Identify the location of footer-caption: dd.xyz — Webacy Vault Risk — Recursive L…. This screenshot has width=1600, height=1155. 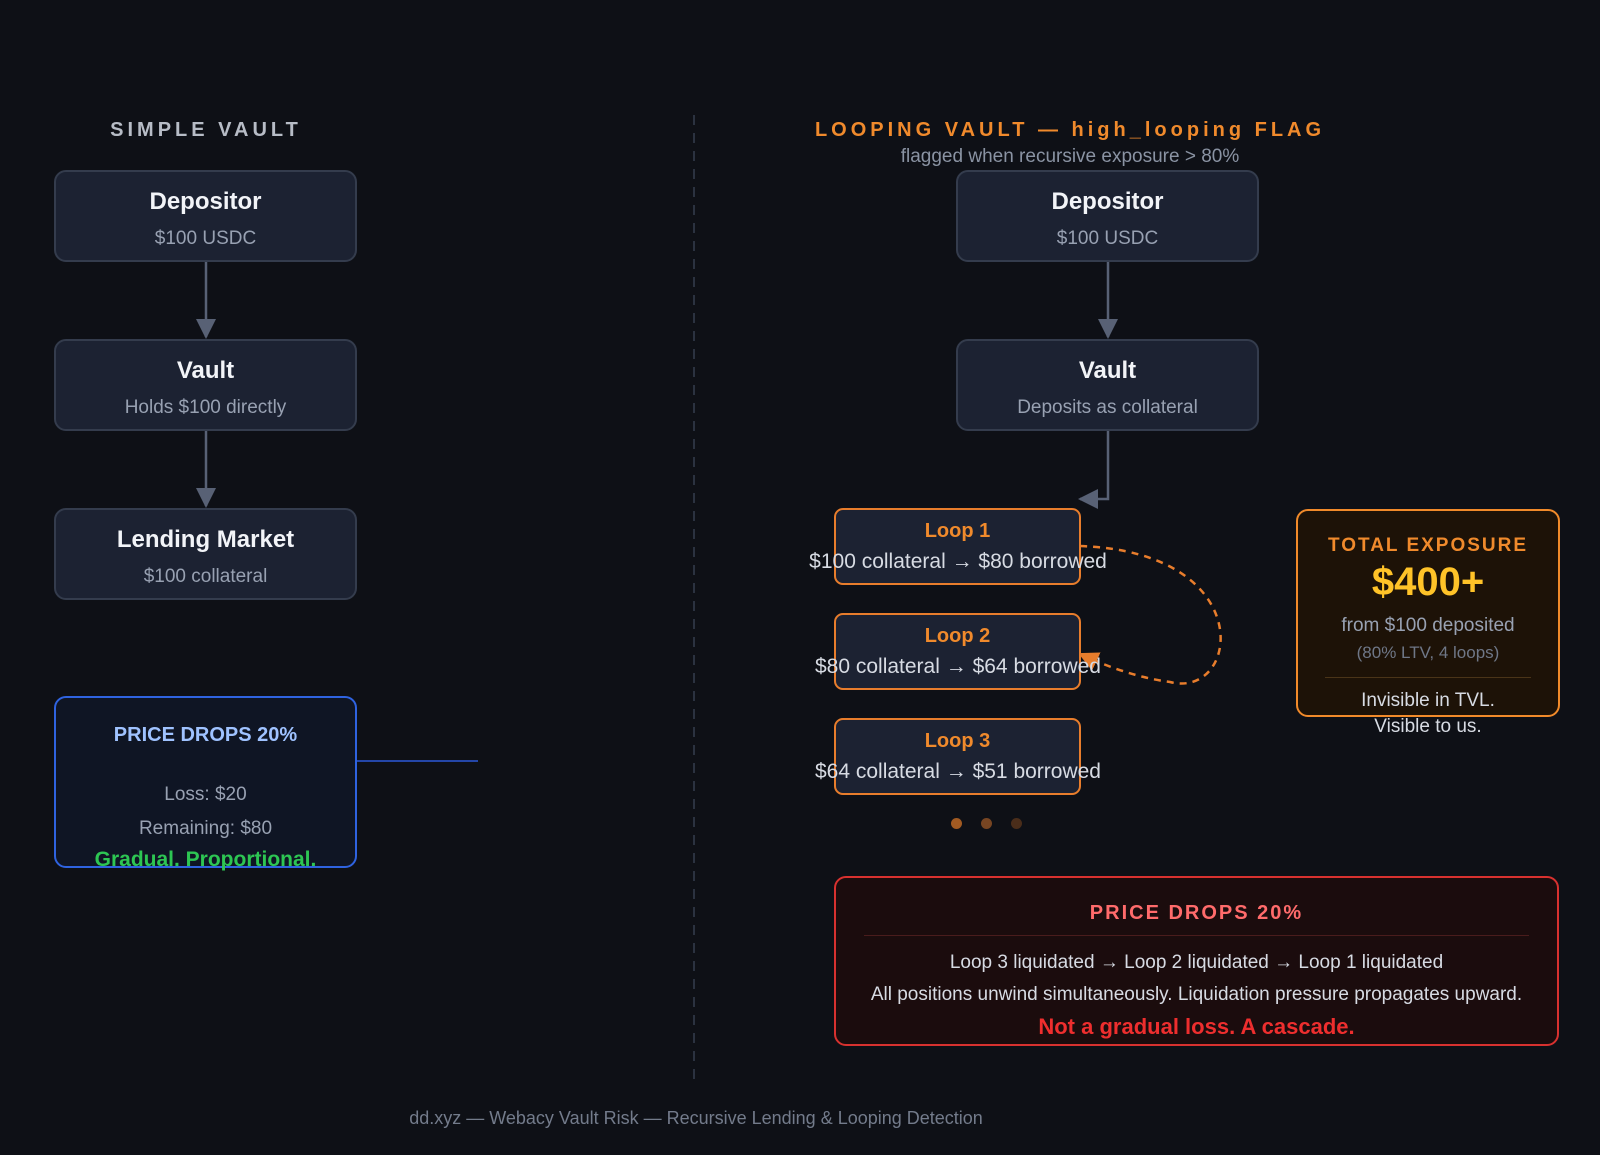
(696, 1118).